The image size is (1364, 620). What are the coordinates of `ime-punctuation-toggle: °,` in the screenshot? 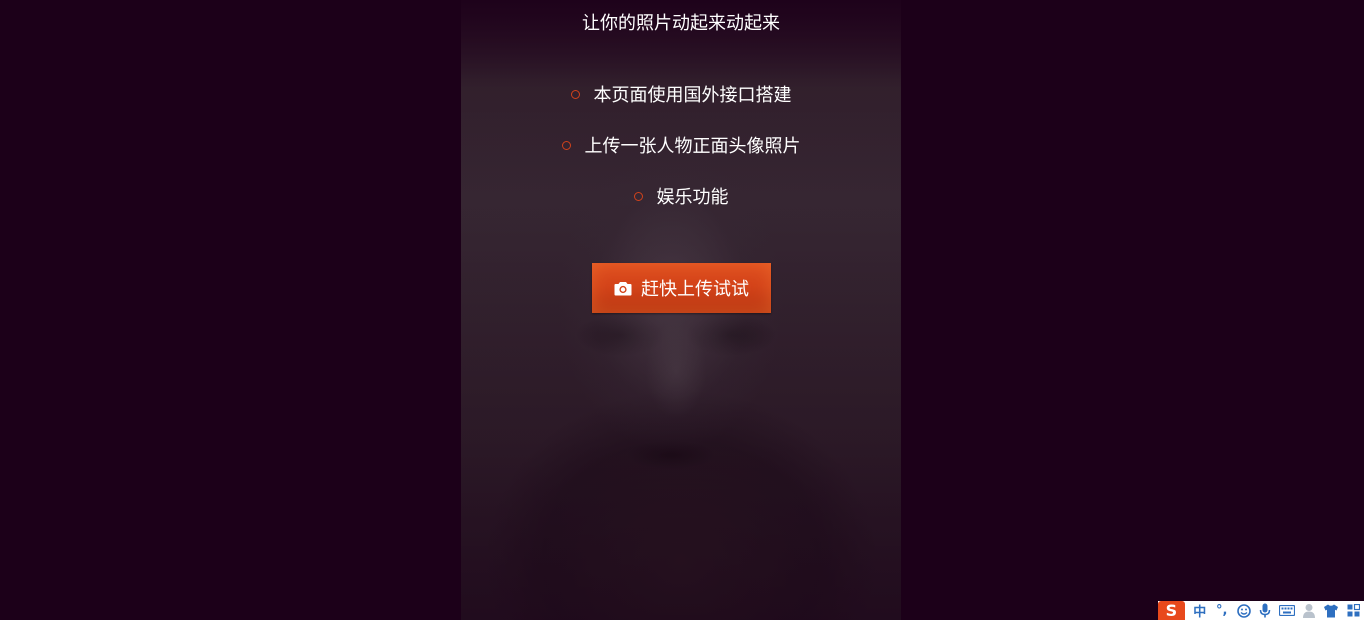 It's located at (1222, 610).